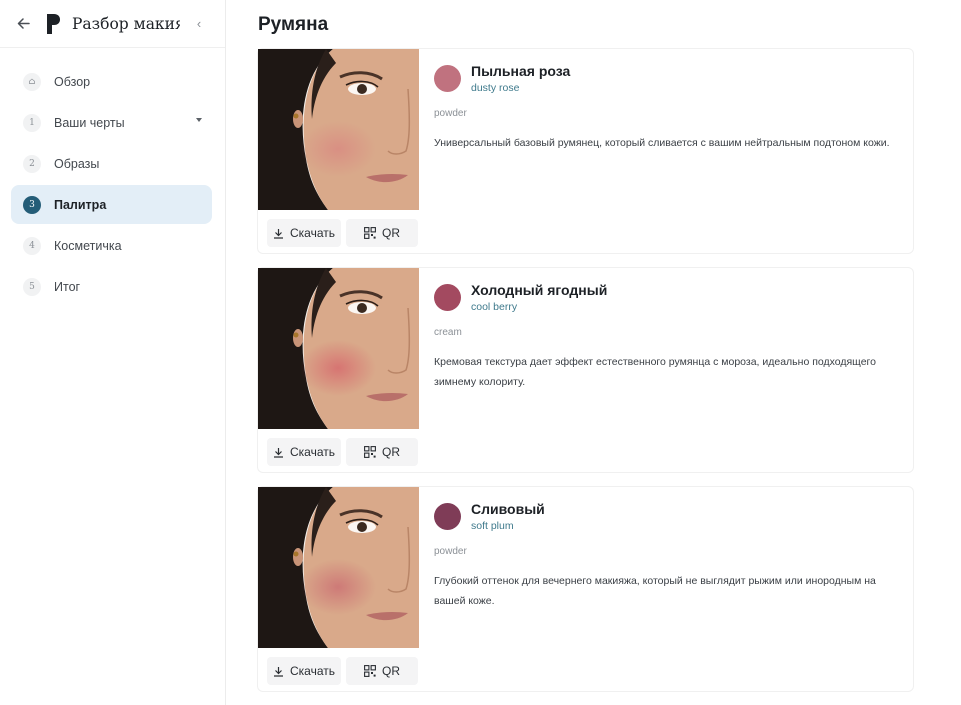  Describe the element at coordinates (495, 88) in the screenshot. I see `shade-english-name: dusty rose` at that location.